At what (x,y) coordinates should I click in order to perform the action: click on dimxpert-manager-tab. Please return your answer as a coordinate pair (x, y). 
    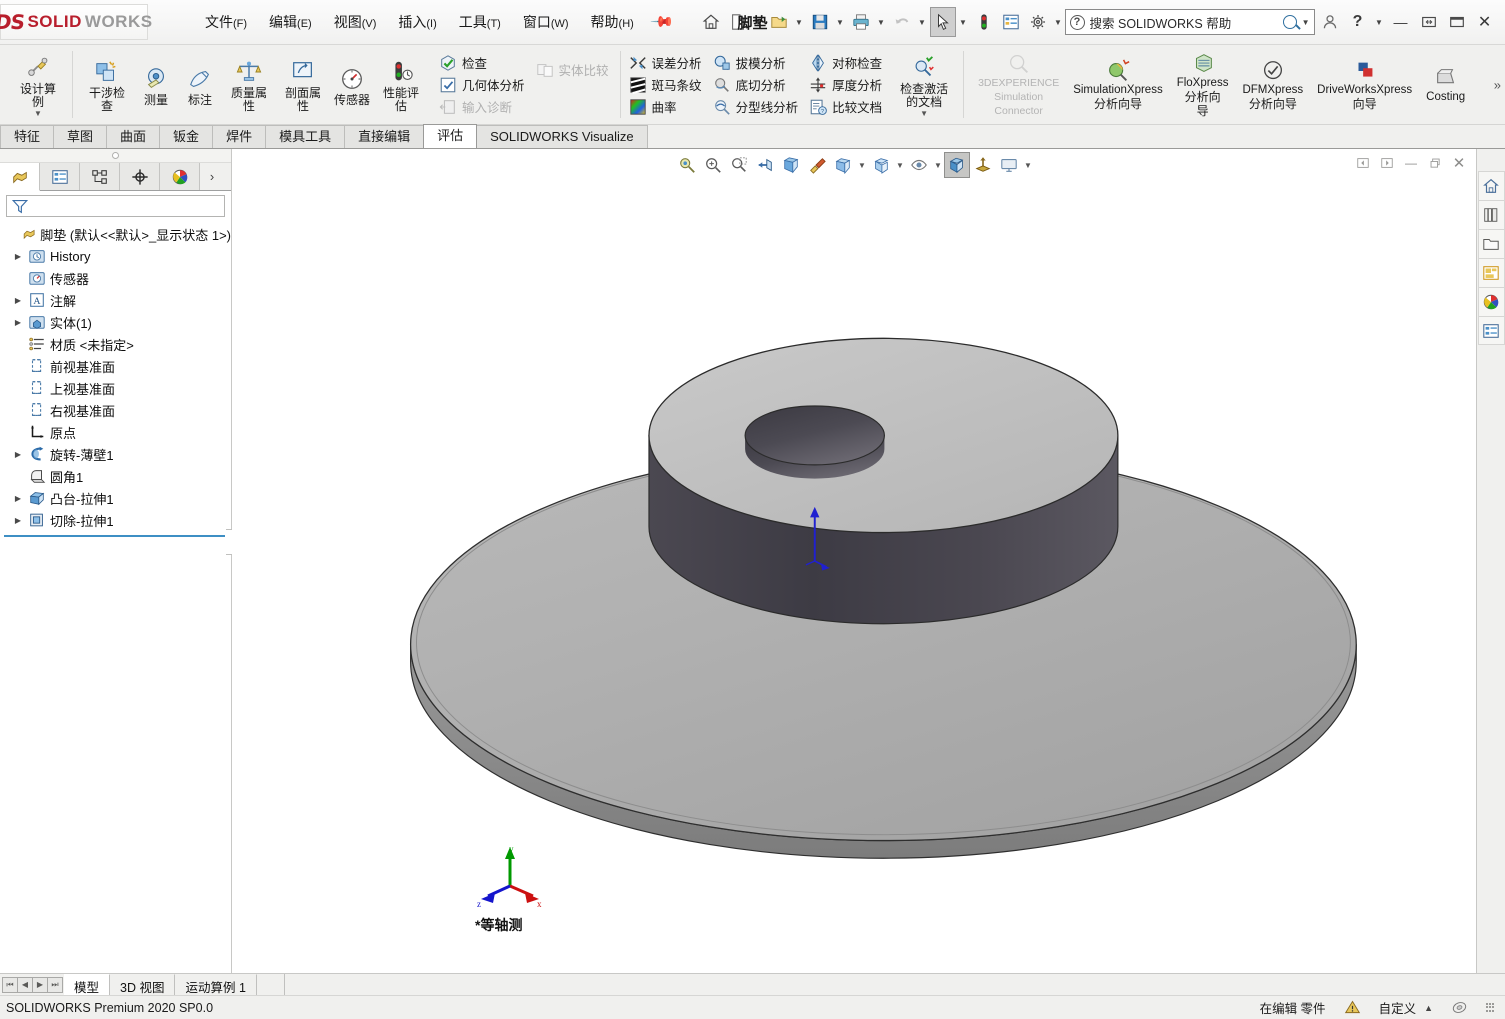
    Looking at the image, I should click on (140, 176).